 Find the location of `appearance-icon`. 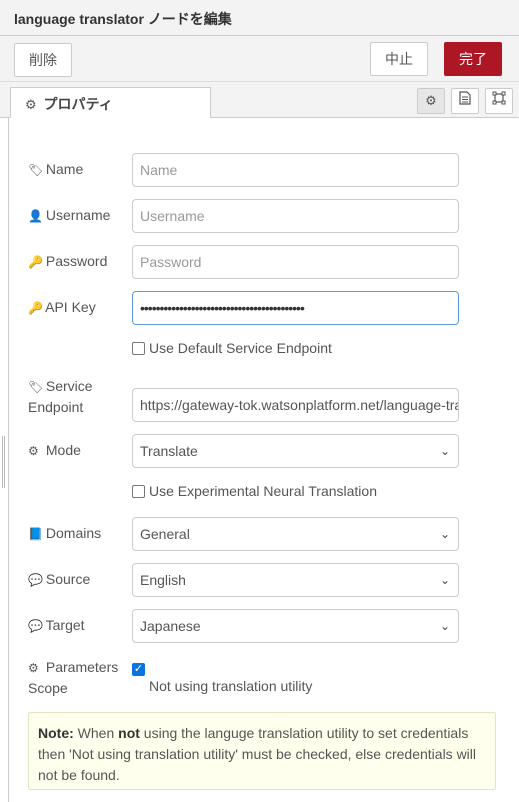

appearance-icon is located at coordinates (499, 98).